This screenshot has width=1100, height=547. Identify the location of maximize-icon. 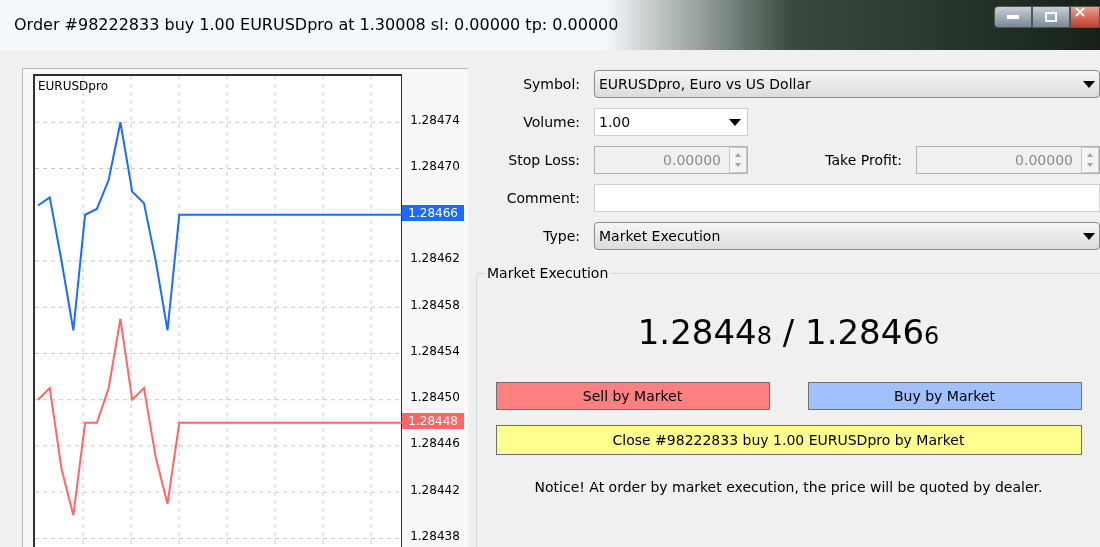
(1051, 17).